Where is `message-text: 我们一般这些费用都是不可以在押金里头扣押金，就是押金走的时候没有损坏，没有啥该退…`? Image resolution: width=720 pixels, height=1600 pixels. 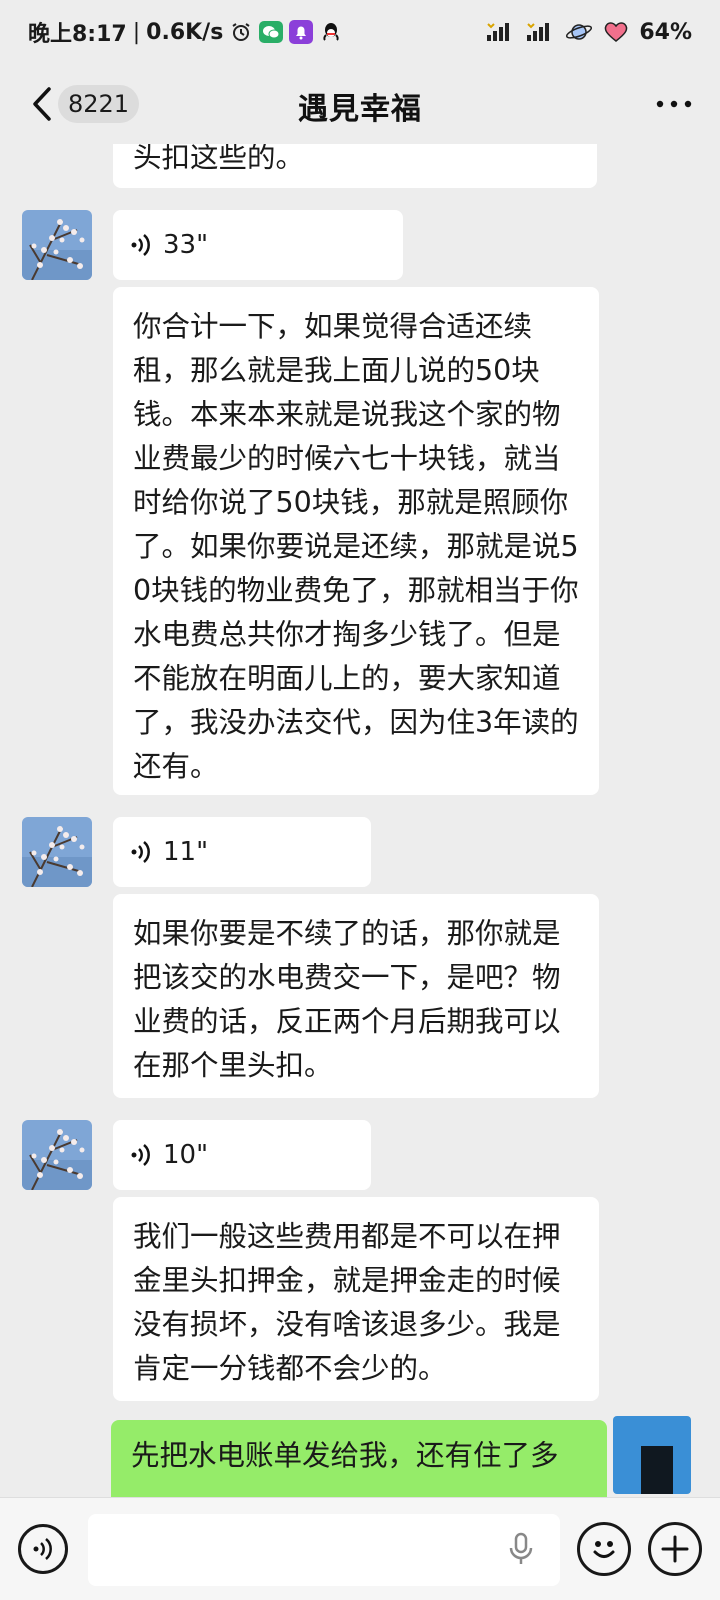
message-text: 我们一般这些费用都是不可以在押金里头扣押金，就是押金走的时候没有损坏，没有啥该退… is located at coordinates (347, 1302).